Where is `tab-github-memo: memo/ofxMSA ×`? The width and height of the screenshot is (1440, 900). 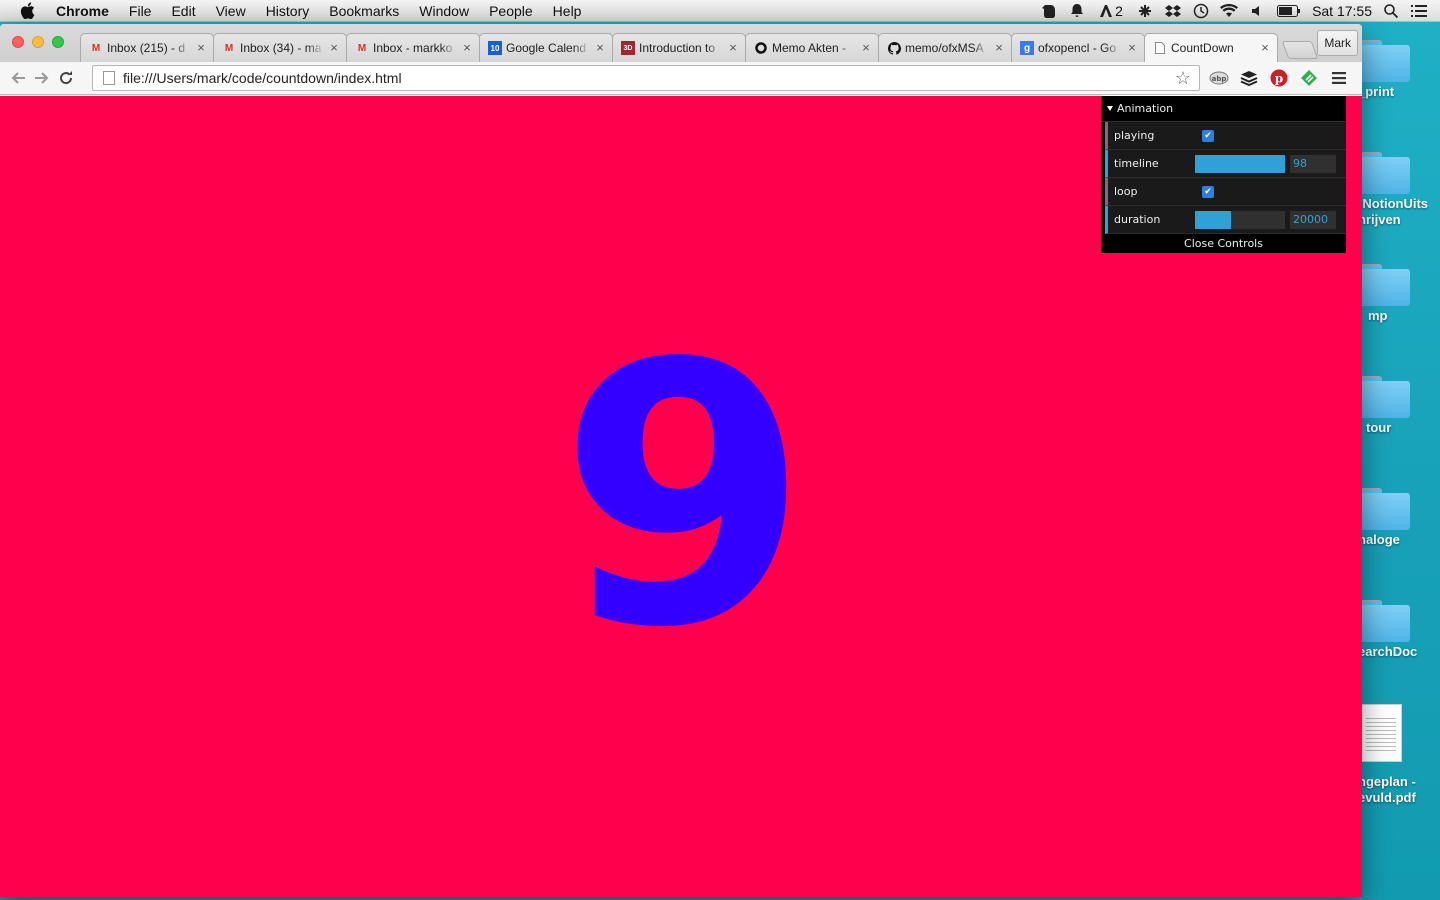
tab-github-memo: memo/ofxMSA × is located at coordinates (945, 47).